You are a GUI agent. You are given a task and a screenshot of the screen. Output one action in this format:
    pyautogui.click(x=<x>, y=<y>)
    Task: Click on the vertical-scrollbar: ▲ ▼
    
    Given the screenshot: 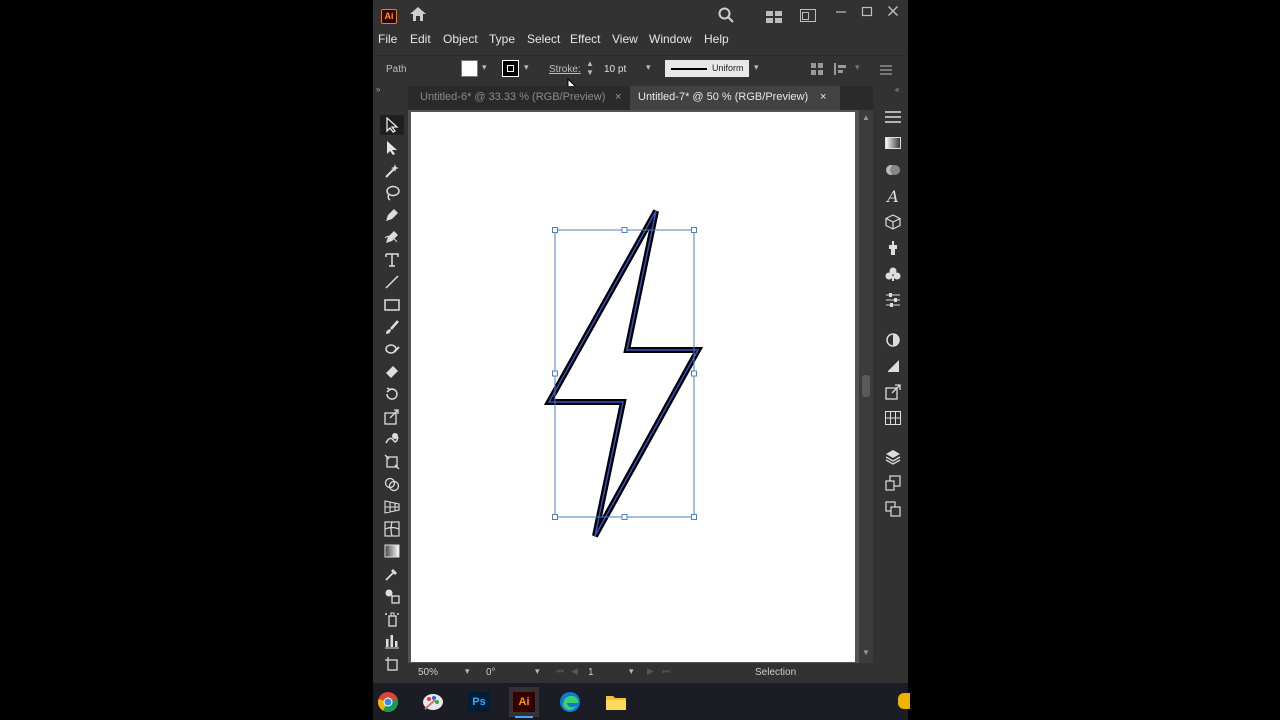 What is the action you would take?
    pyautogui.click(x=866, y=386)
    